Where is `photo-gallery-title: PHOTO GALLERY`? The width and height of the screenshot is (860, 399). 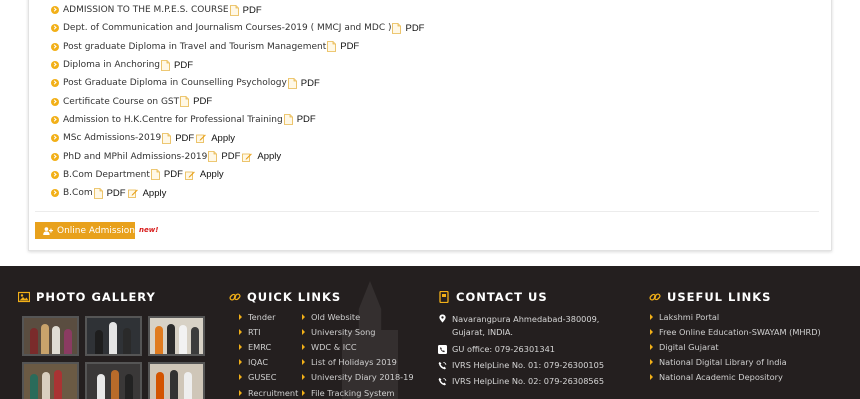 photo-gallery-title: PHOTO GALLERY is located at coordinates (96, 297).